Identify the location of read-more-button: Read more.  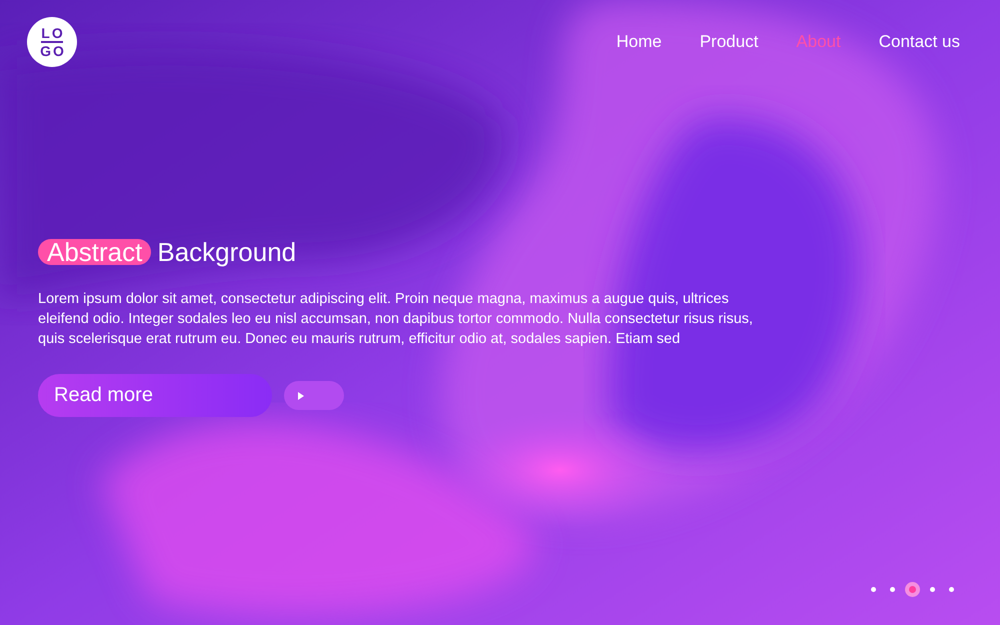
(155, 395).